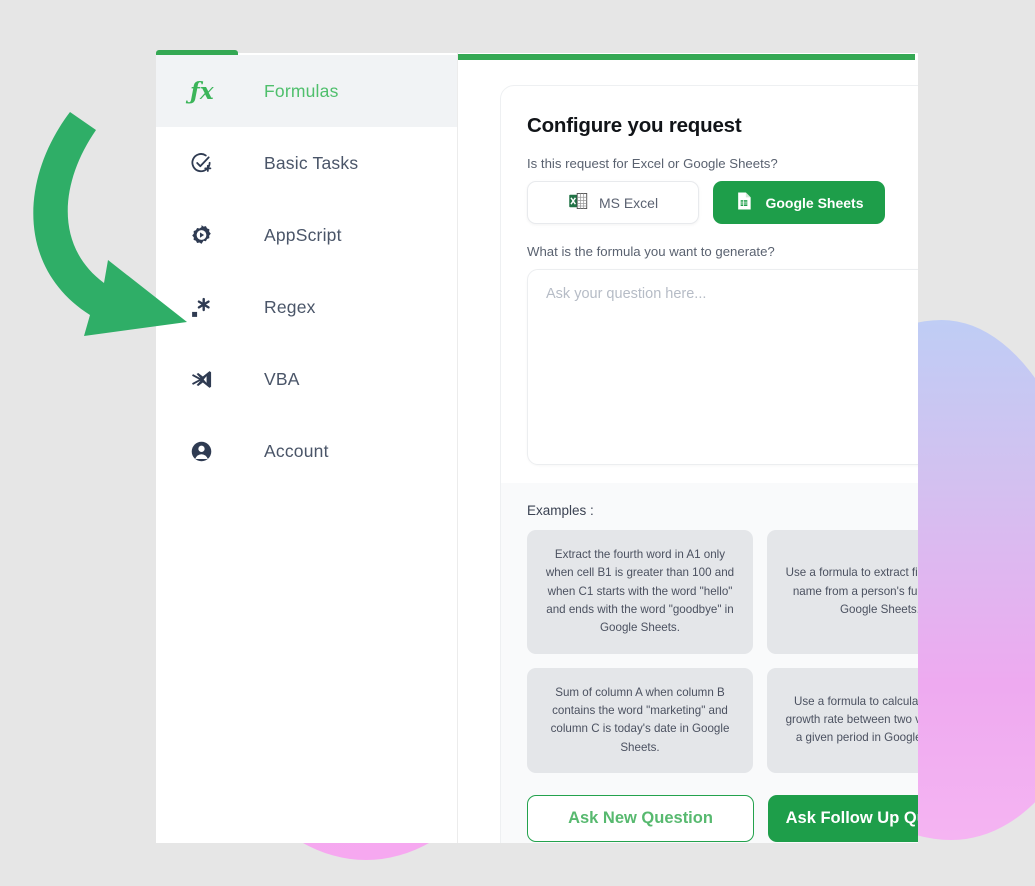  Describe the element at coordinates (207, 379) in the screenshot. I see `vba-chevron-icon` at that location.